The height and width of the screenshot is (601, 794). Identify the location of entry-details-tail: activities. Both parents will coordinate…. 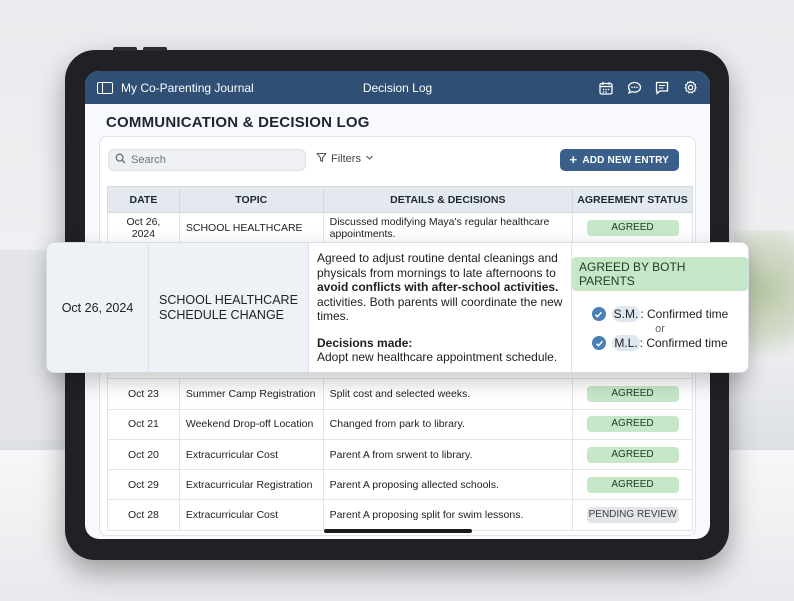
(440, 309).